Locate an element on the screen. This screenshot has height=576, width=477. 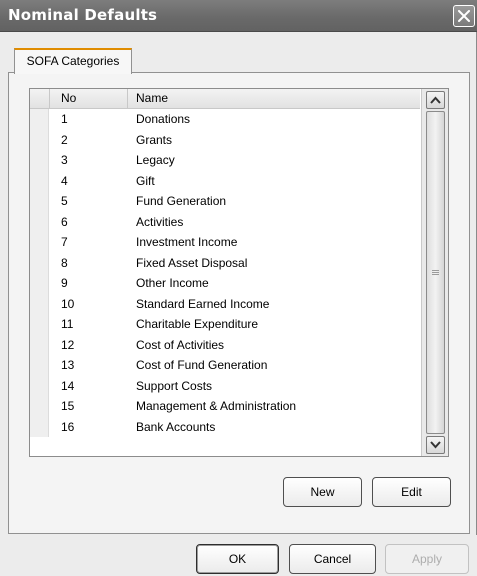
tab-sofa-categories: SOFA Categories is located at coordinates (73, 61).